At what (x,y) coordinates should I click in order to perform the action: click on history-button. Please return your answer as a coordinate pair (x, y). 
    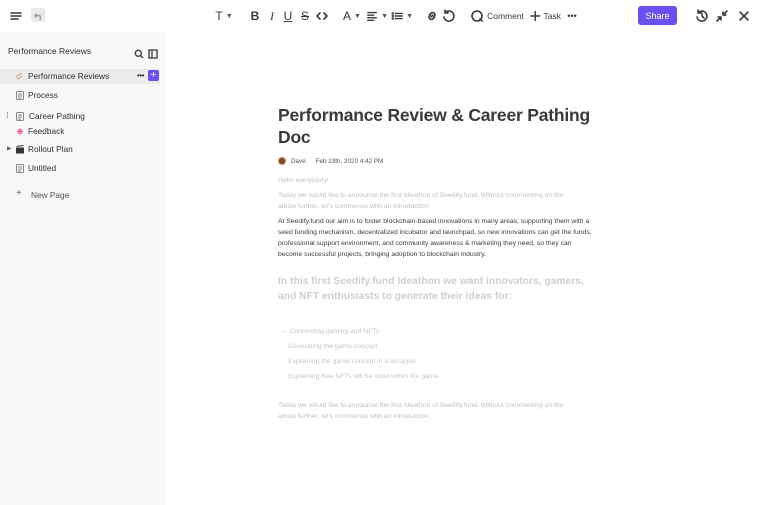
    Looking at the image, I should click on (449, 16).